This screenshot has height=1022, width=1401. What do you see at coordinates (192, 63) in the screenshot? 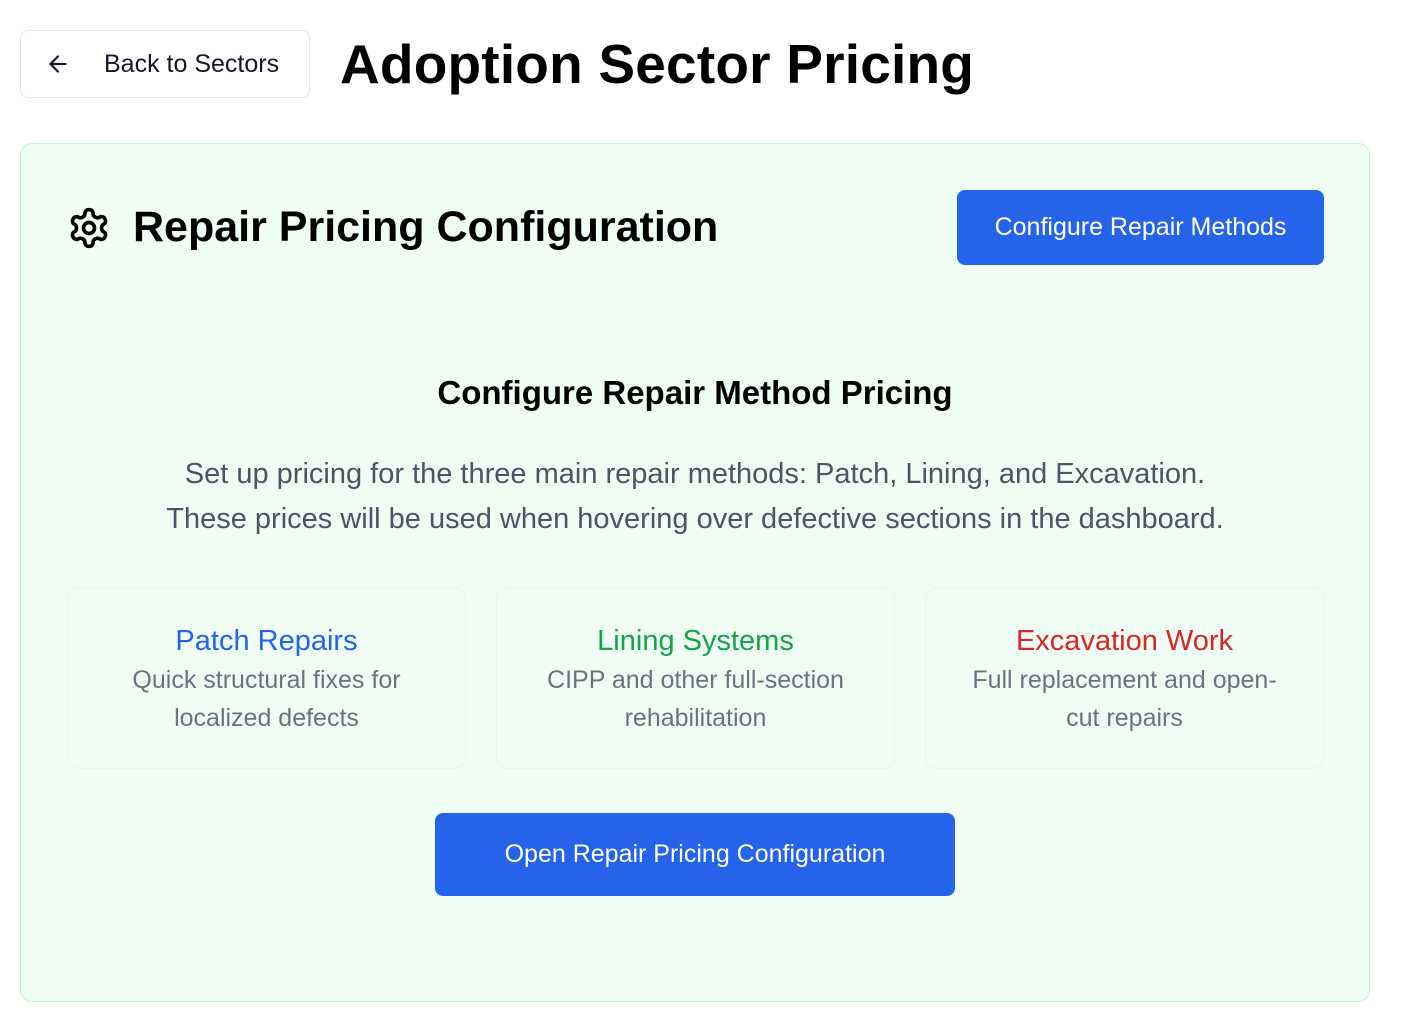
I see `back-button-label: Back to Sectors` at bounding box center [192, 63].